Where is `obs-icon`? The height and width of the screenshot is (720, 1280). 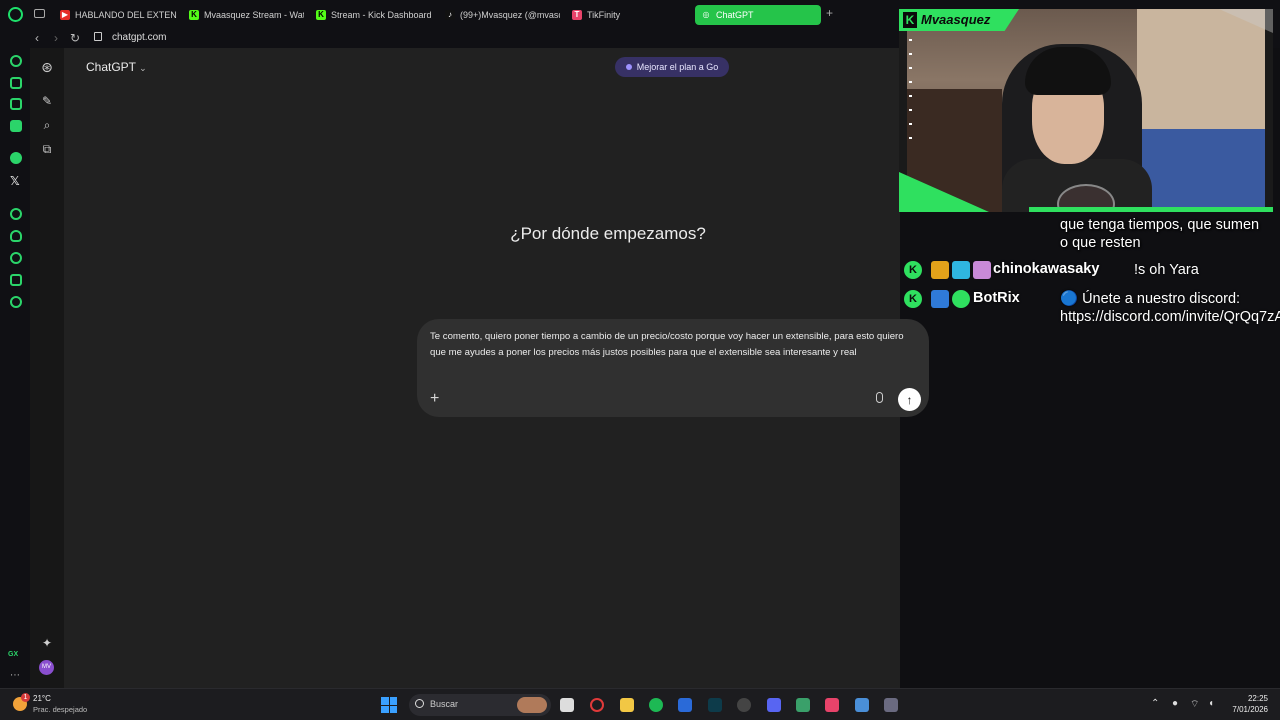 obs-icon is located at coordinates (744, 705).